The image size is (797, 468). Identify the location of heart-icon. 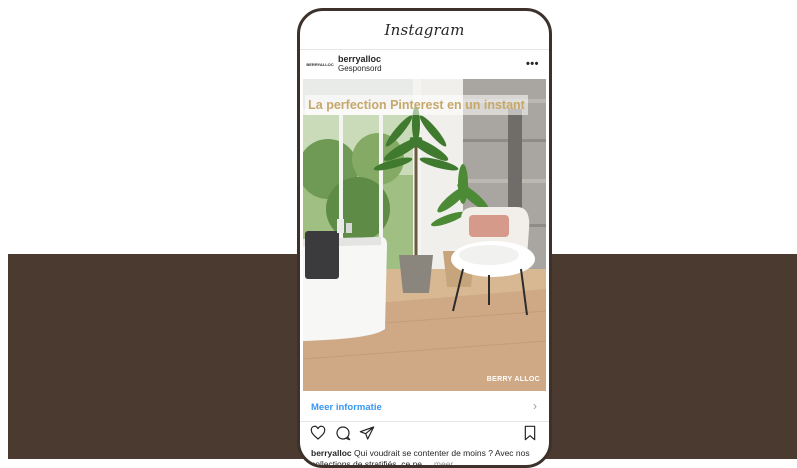
(318, 435).